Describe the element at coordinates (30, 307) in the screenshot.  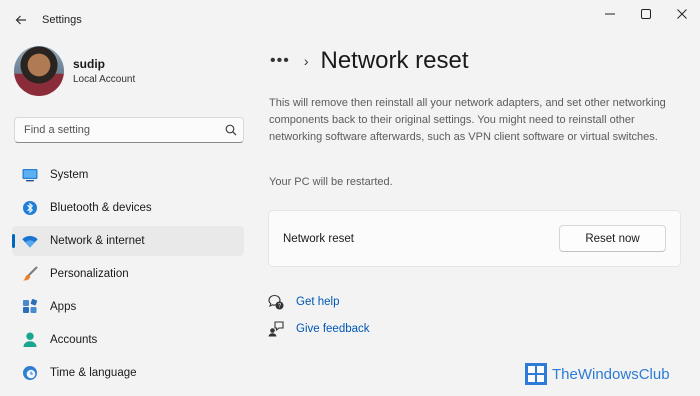
I see `apps-icon` at that location.